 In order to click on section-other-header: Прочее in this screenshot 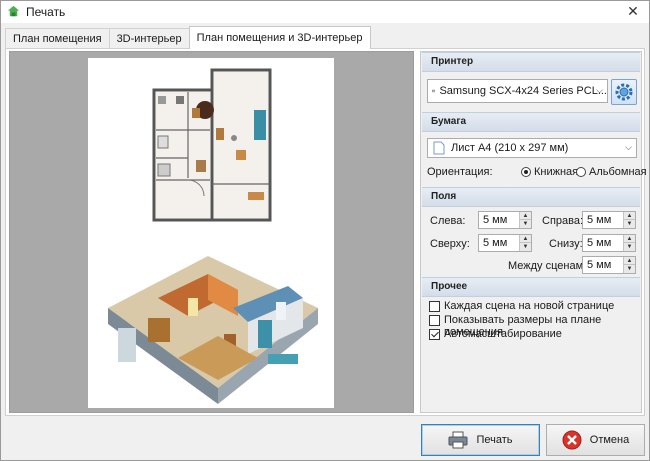, I will do `click(531, 287)`.